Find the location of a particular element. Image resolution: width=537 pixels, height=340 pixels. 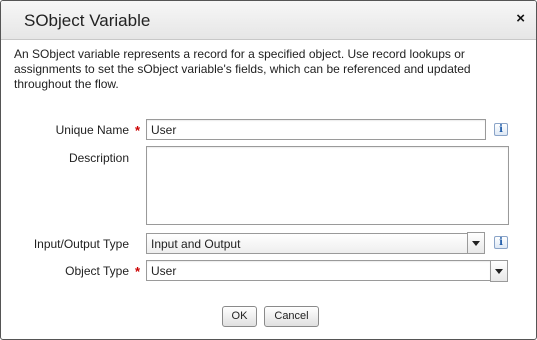

dialog-title: SObject Variable is located at coordinates (87, 20).